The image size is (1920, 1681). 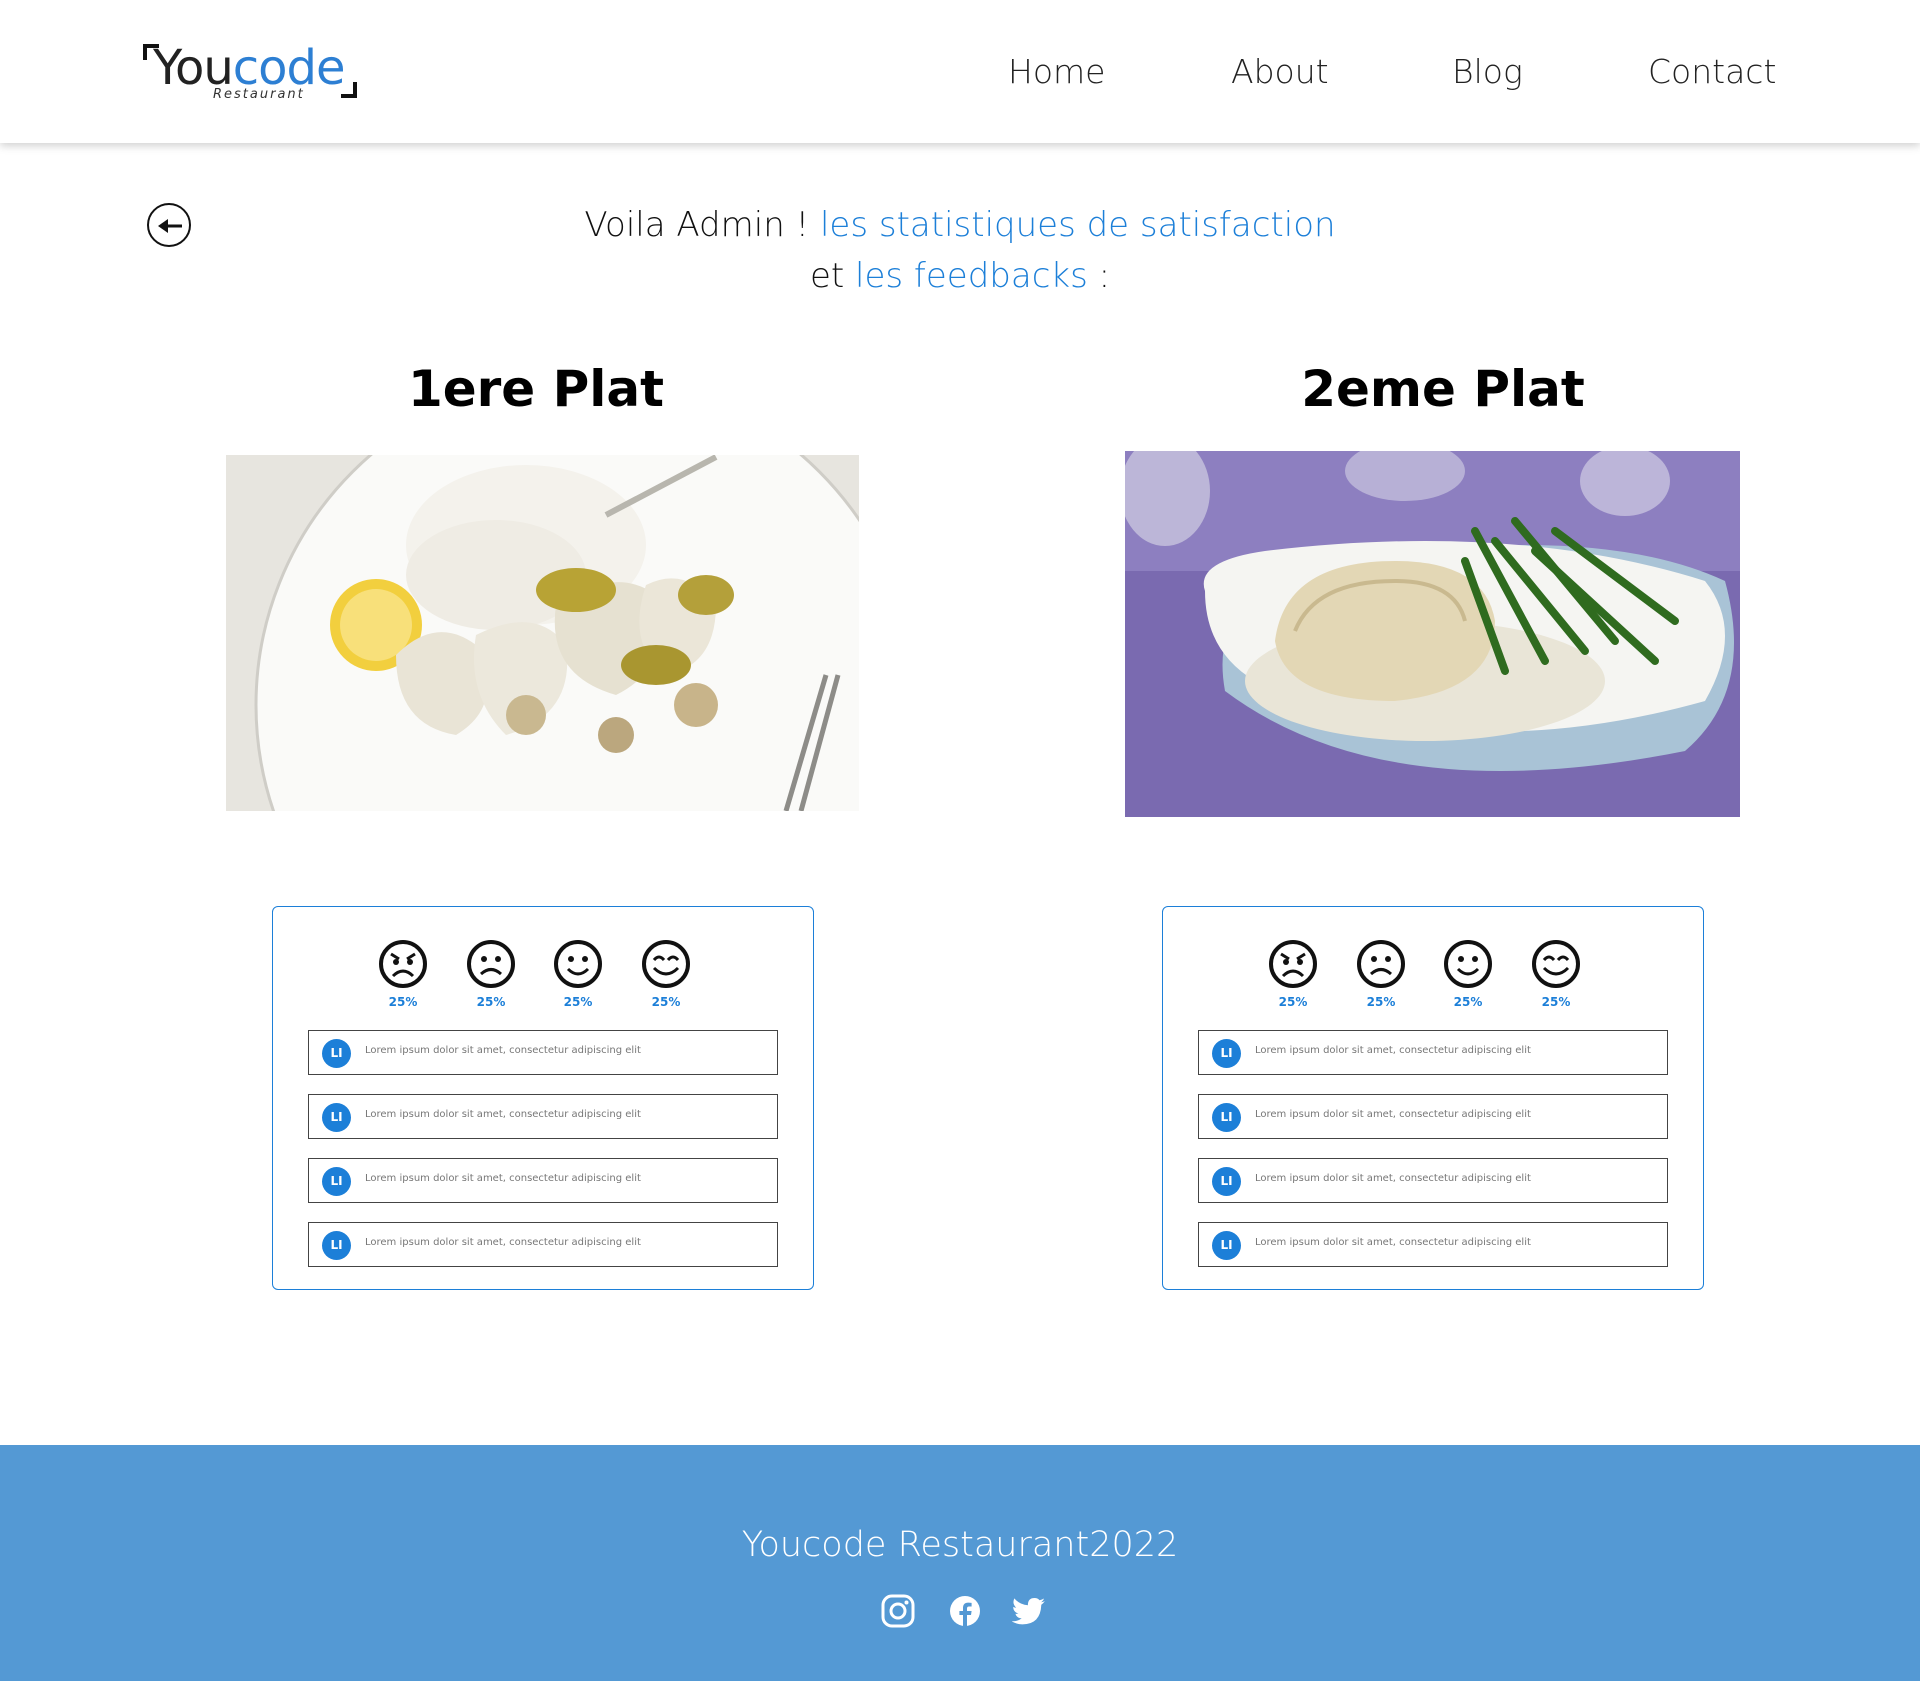 What do you see at coordinates (1443, 389) in the screenshot?
I see `dish-2-title: 2eme Plat` at bounding box center [1443, 389].